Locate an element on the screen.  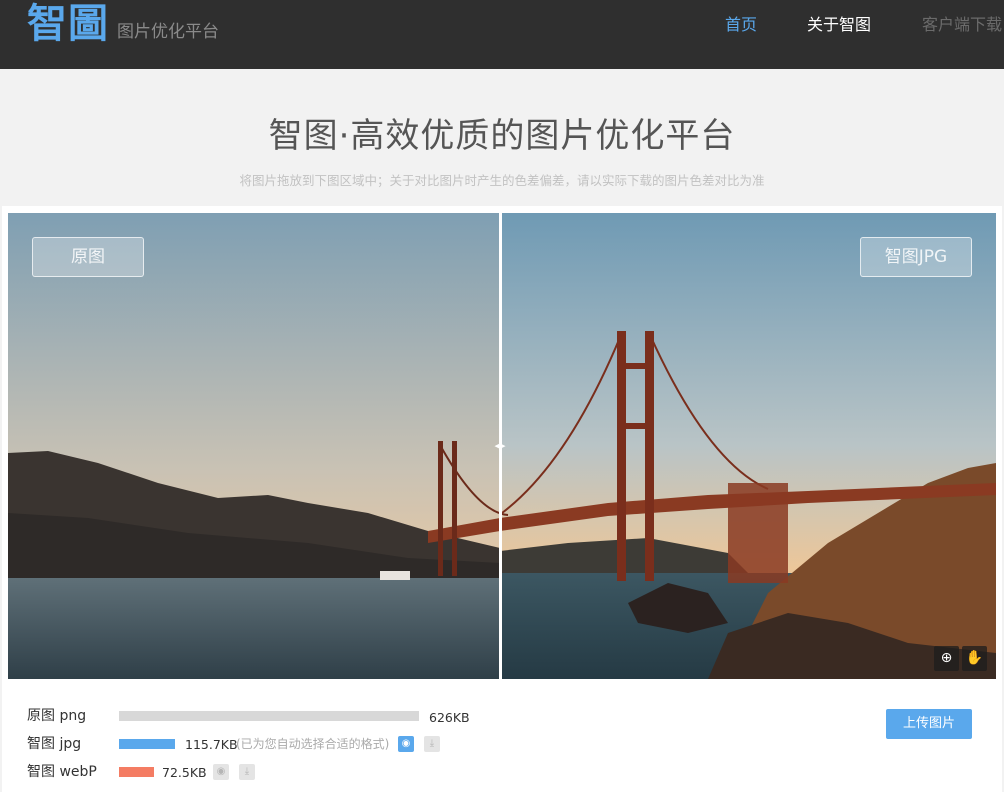
upload-image-button: 上传图片 is located at coordinates (929, 724).